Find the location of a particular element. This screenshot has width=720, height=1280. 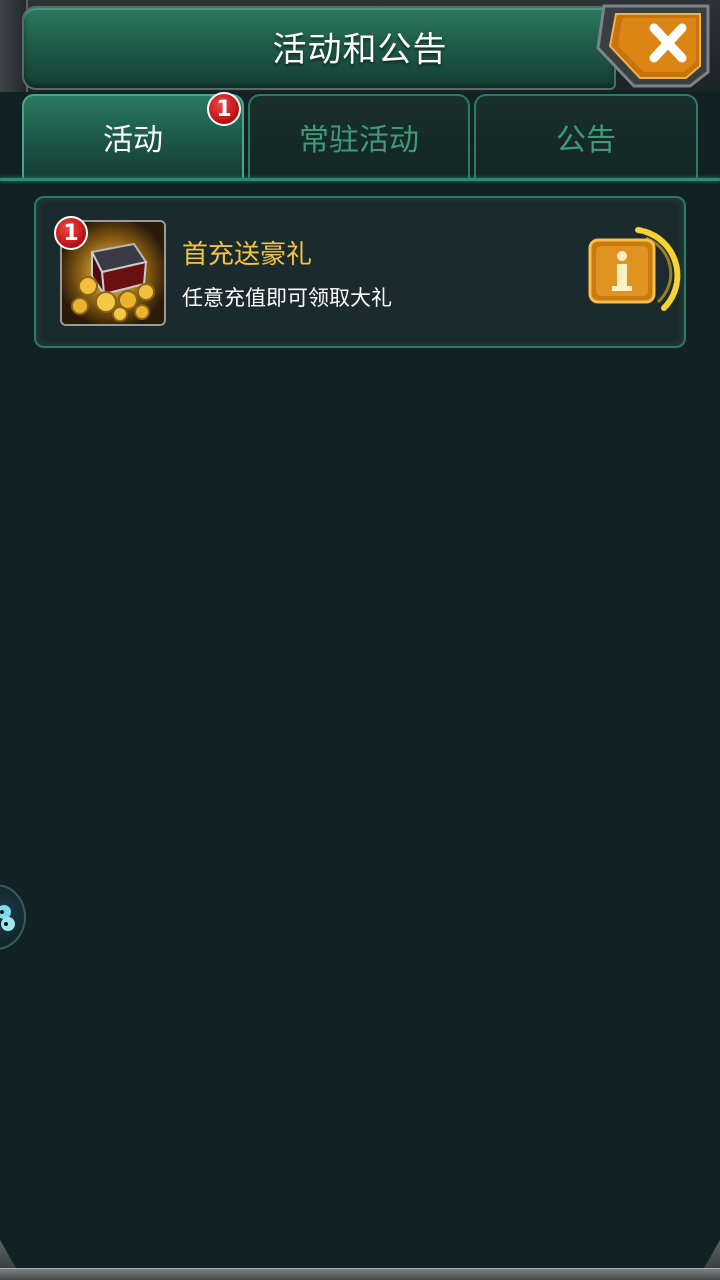

close-button is located at coordinates (654, 45).